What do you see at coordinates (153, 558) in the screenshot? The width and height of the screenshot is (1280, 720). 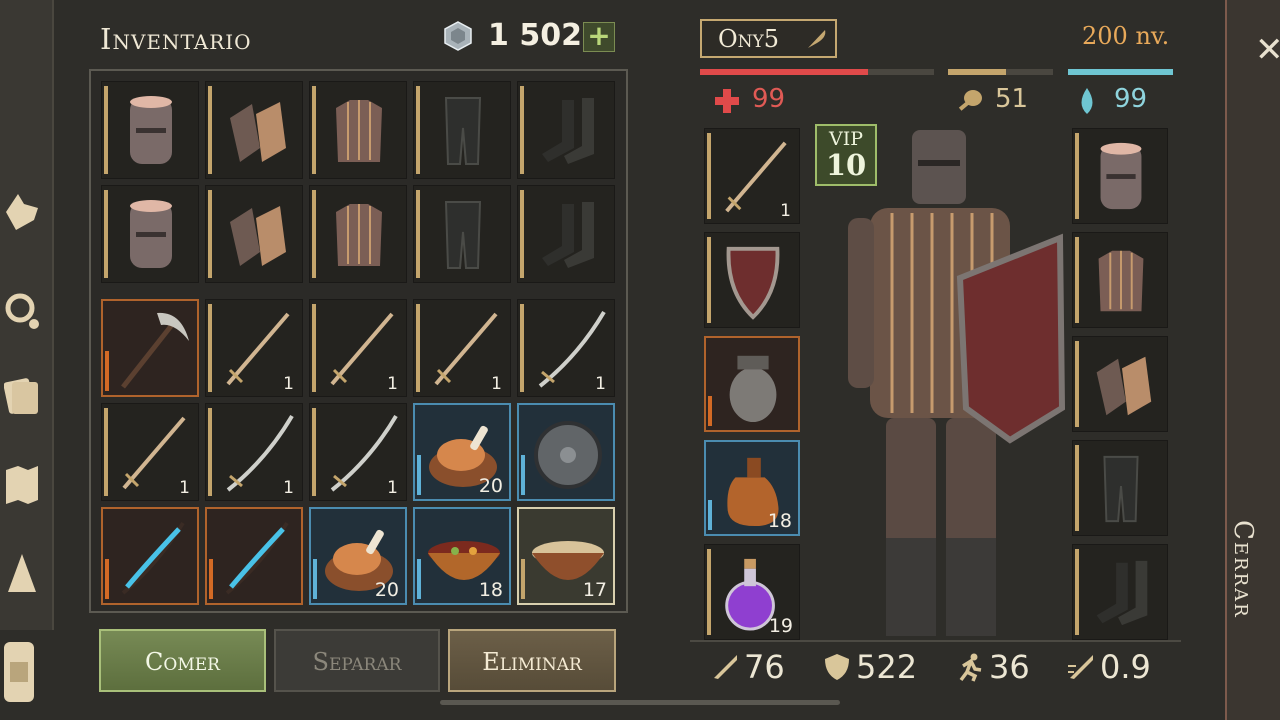 I see `ice-bow-icon` at bounding box center [153, 558].